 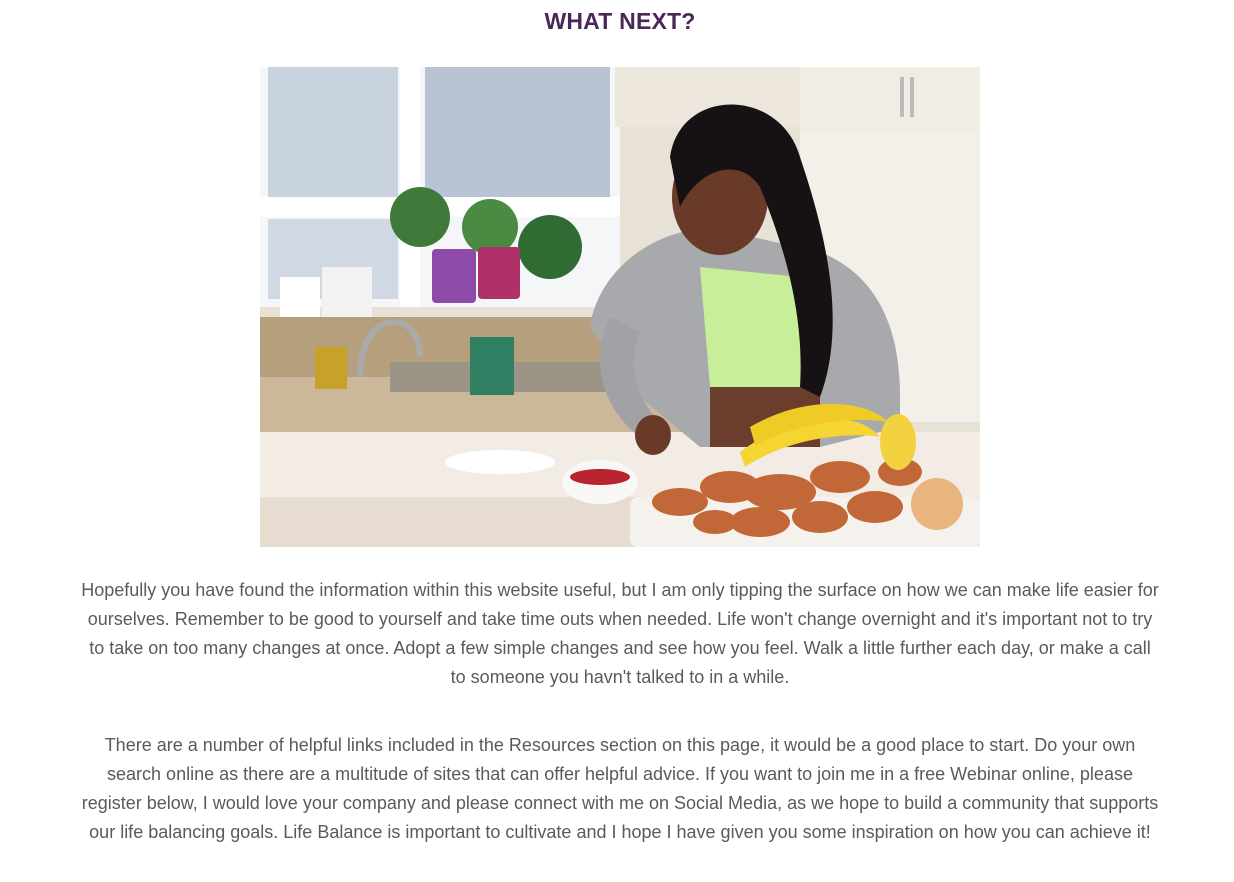 I want to click on section-heading: WHAT NEXT?, so click(x=620, y=21).